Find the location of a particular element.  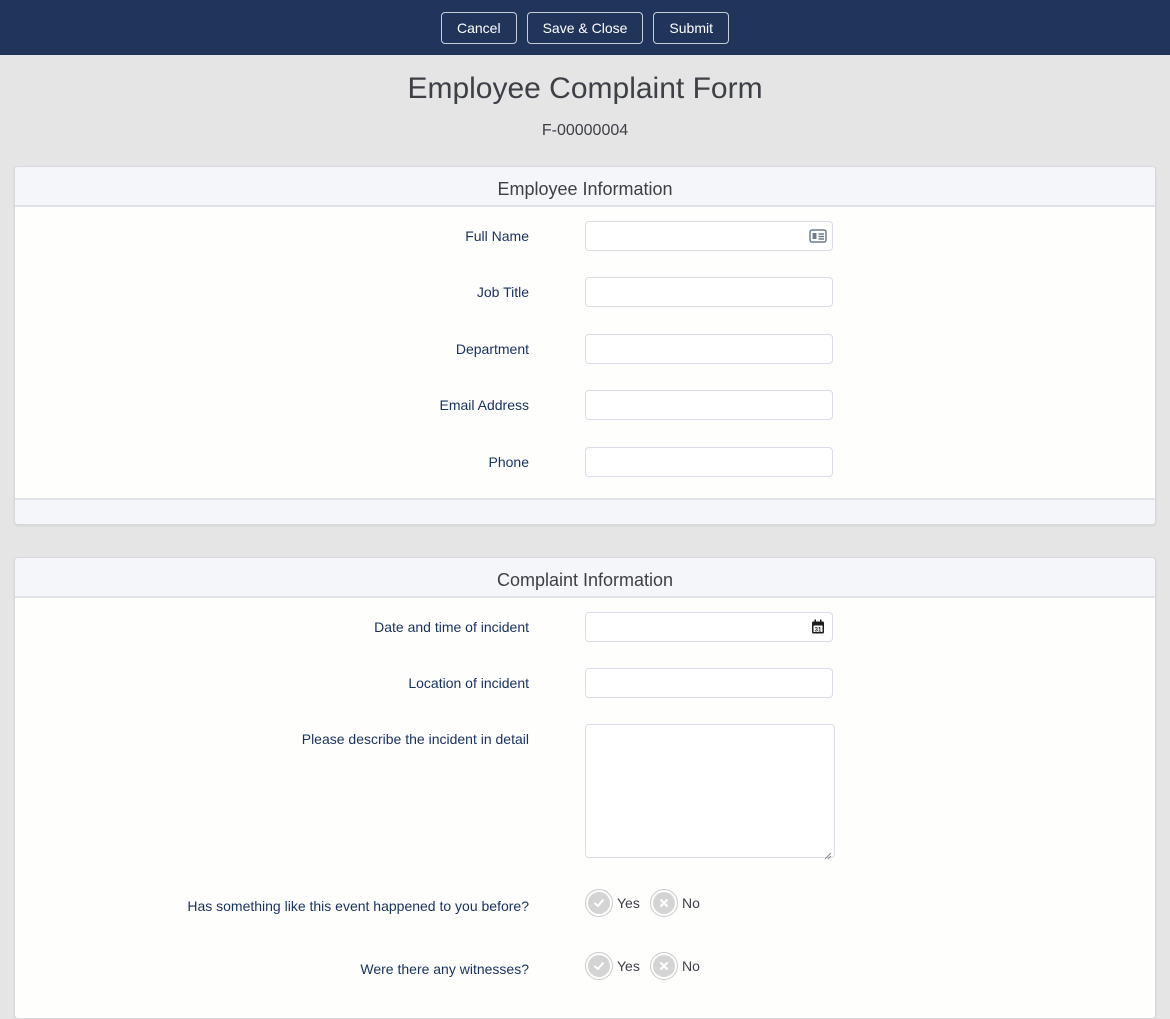

cancel-button: Cancel is located at coordinates (479, 27).